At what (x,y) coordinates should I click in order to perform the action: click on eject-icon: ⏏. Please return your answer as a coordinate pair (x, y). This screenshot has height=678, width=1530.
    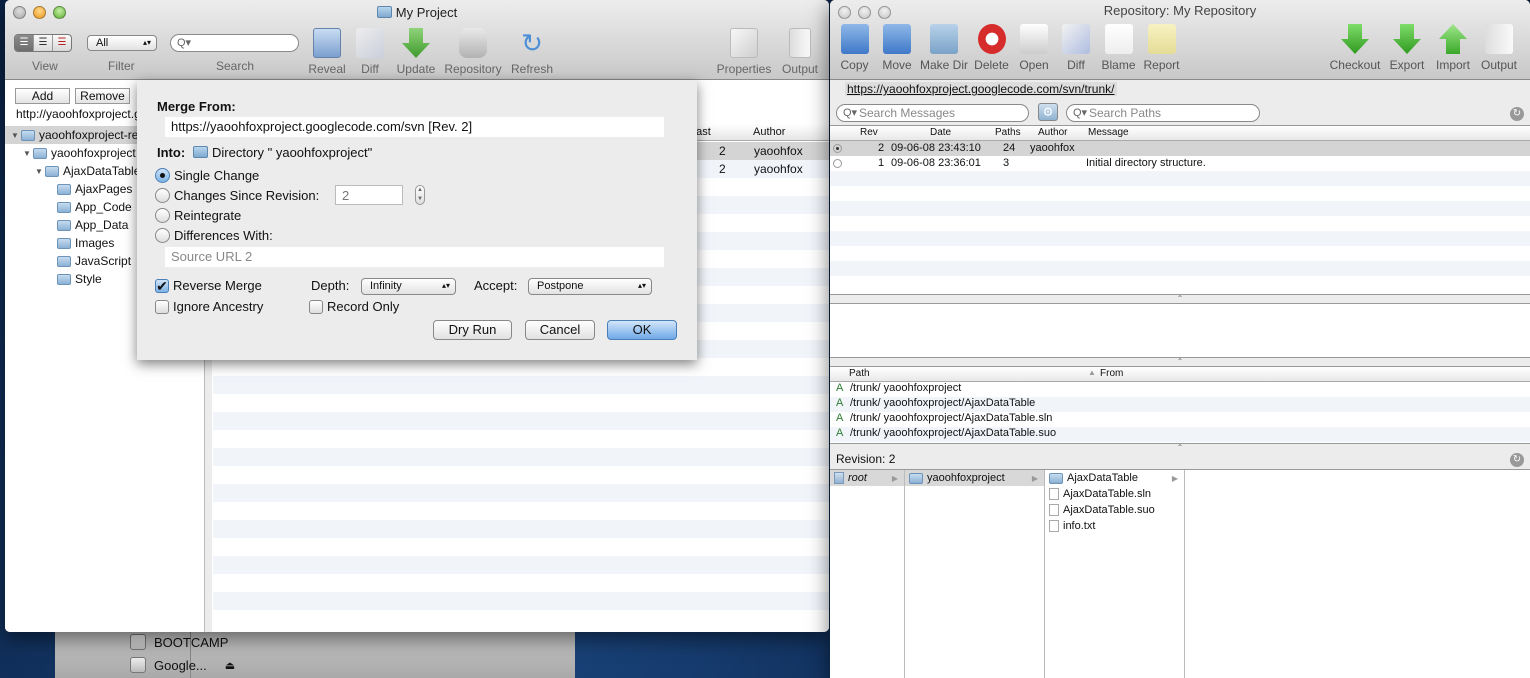
    Looking at the image, I should click on (230, 665).